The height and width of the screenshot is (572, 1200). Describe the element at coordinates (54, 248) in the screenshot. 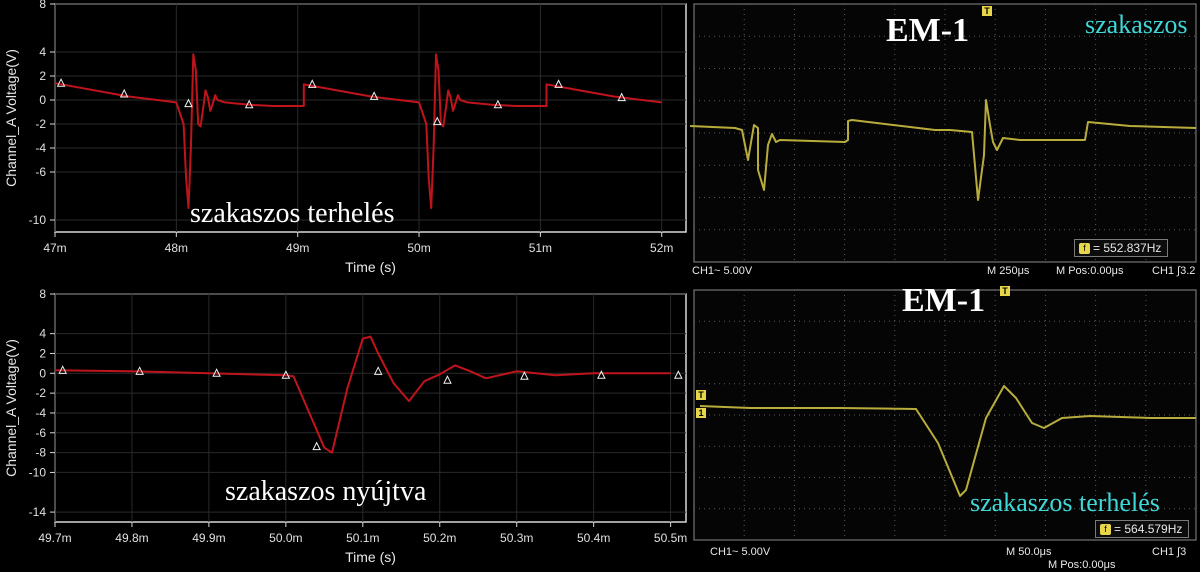

I see `x-tick-label: 47m` at that location.